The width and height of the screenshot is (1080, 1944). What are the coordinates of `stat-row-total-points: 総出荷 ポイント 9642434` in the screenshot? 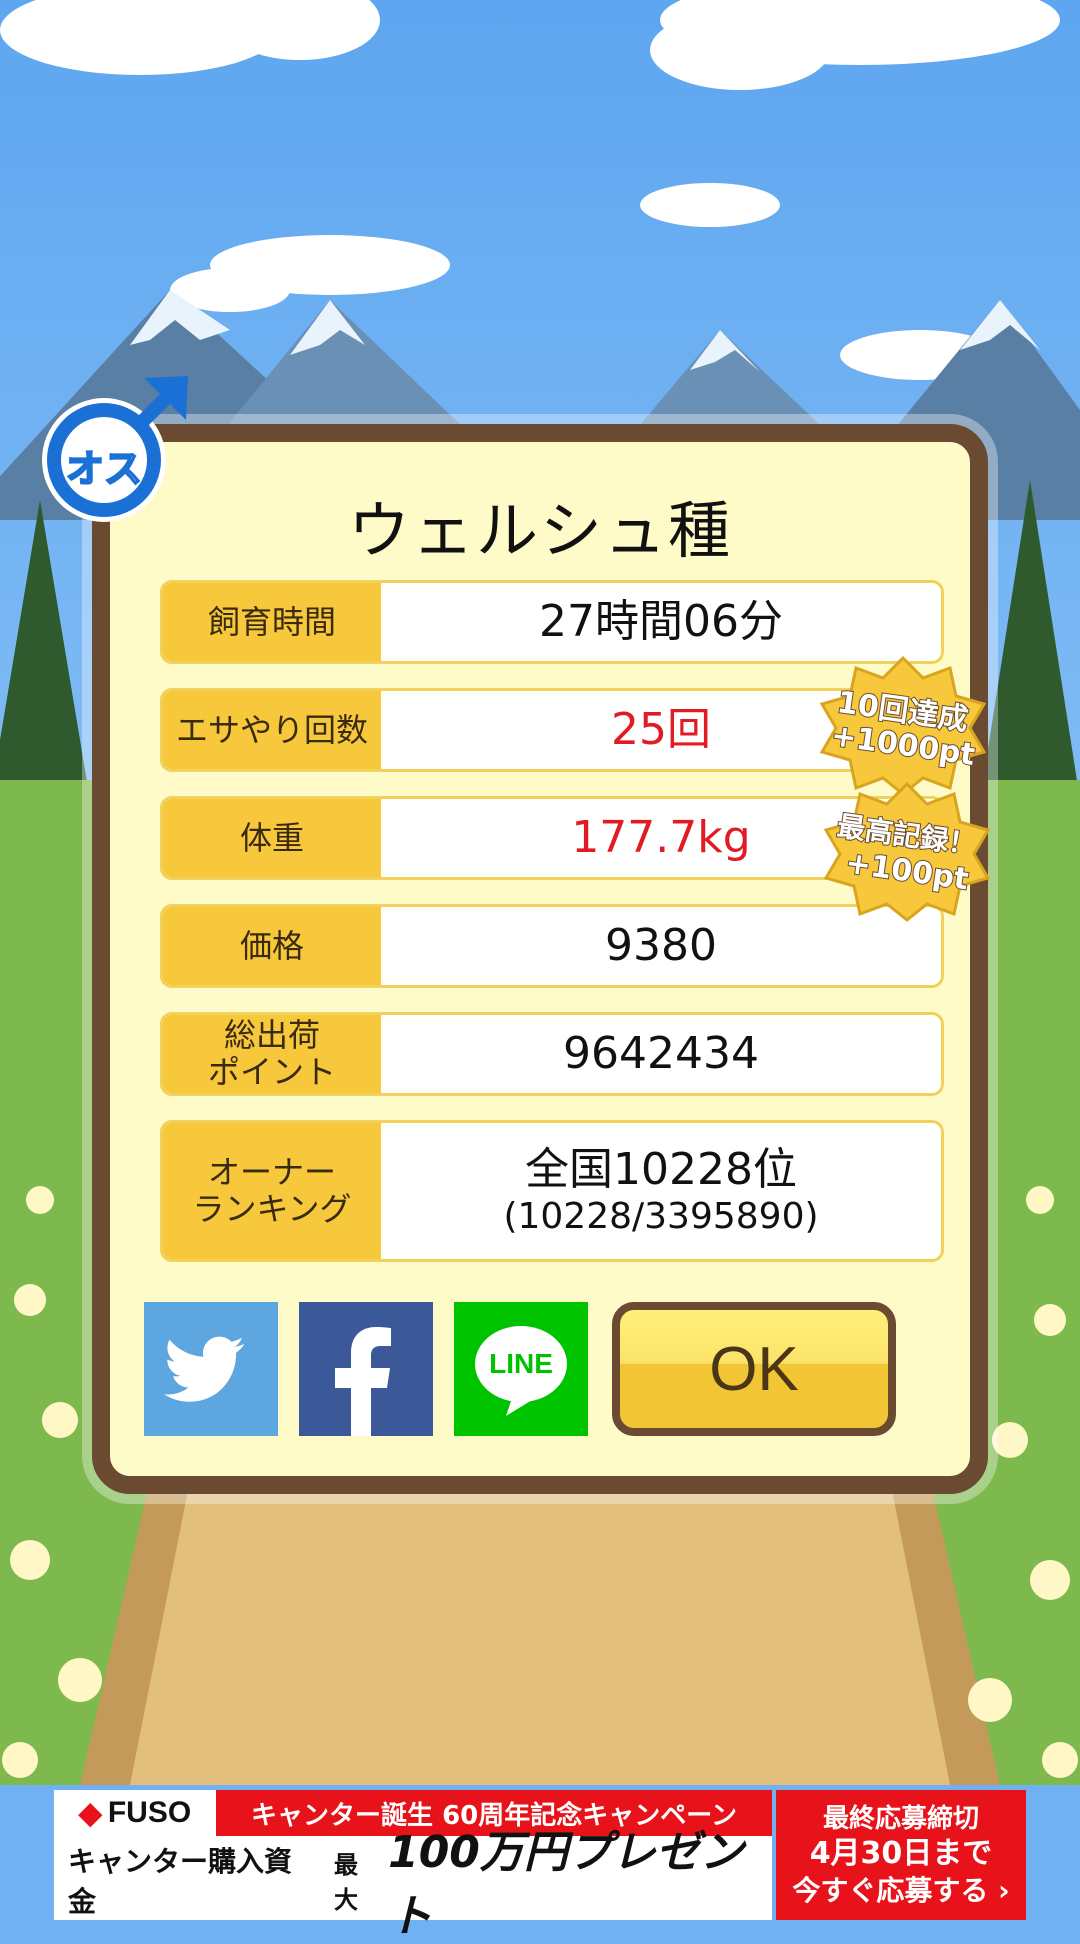 It's located at (552, 1054).